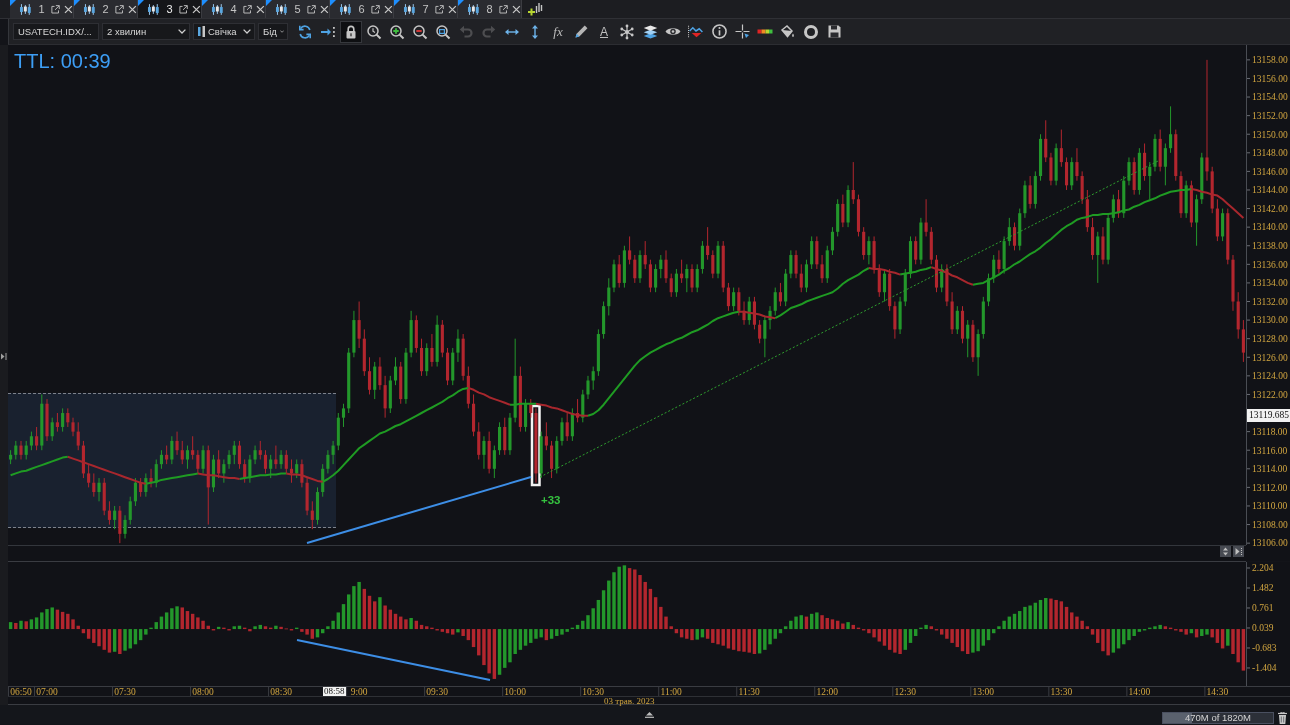 This screenshot has height=725, width=1290. I want to click on price-axis-label: 13114.00, so click(1270, 469).